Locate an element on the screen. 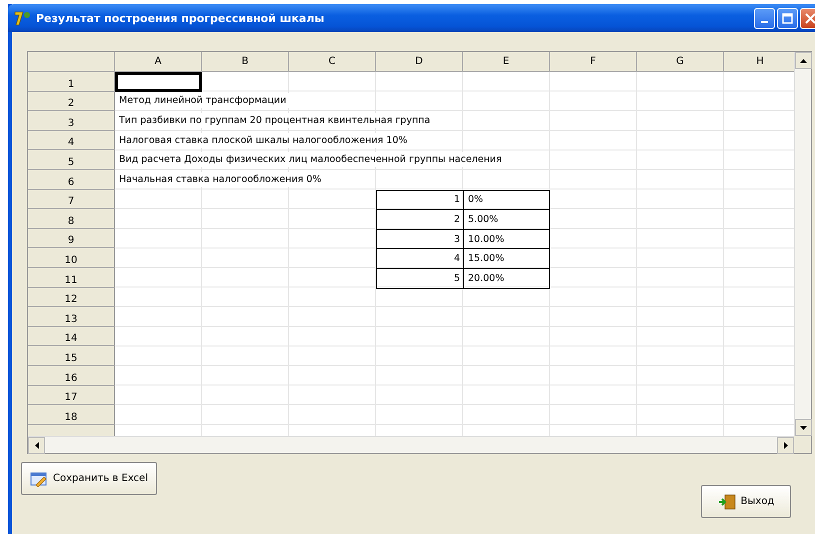 The image size is (815, 534). table-cell: 0% is located at coordinates (506, 200).